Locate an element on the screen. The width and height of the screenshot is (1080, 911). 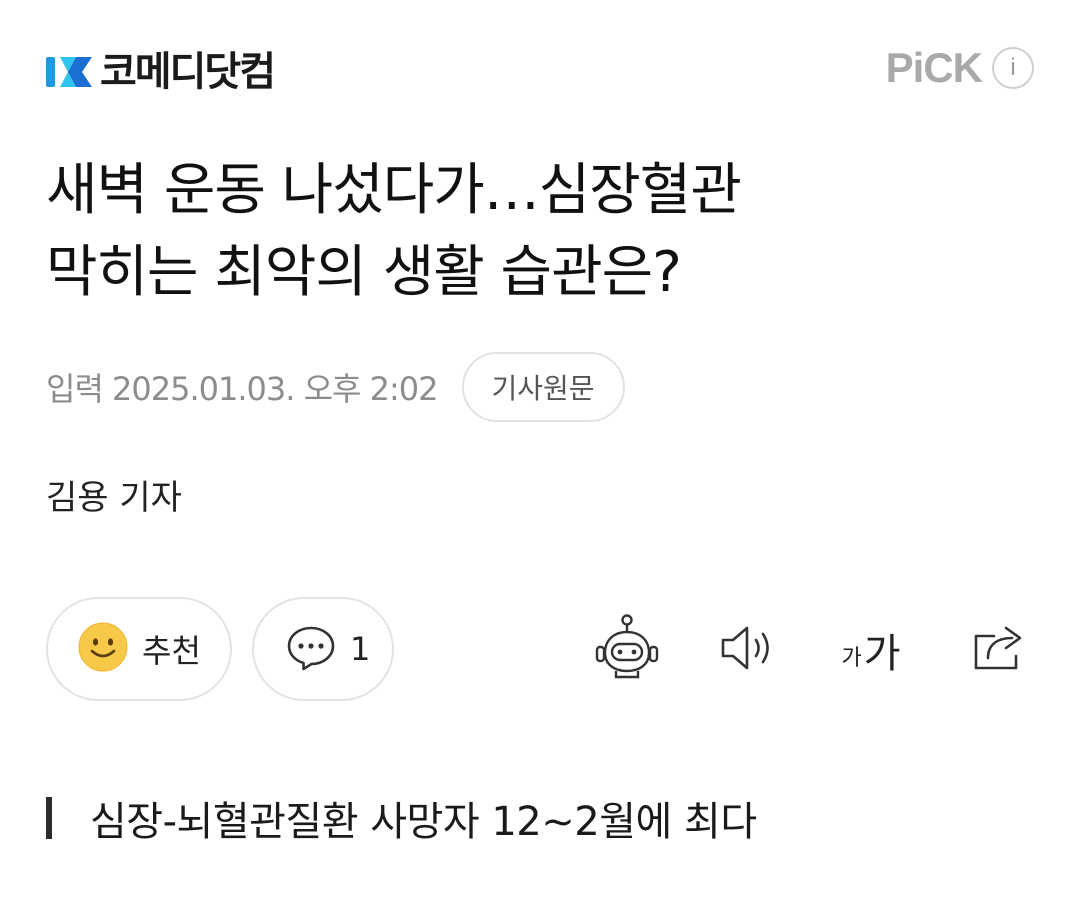
like-label: 추천 is located at coordinates (171, 651).